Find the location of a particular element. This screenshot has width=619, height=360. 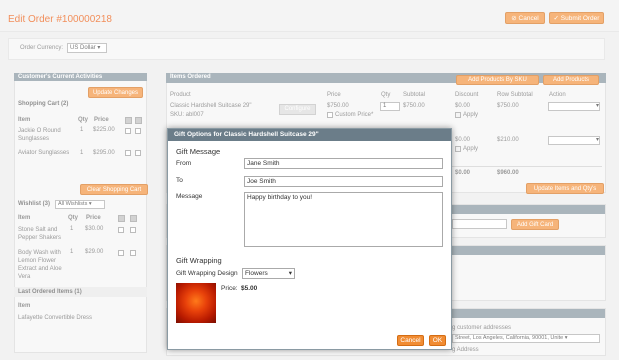

to-input: Joe Smith is located at coordinates (343, 181).